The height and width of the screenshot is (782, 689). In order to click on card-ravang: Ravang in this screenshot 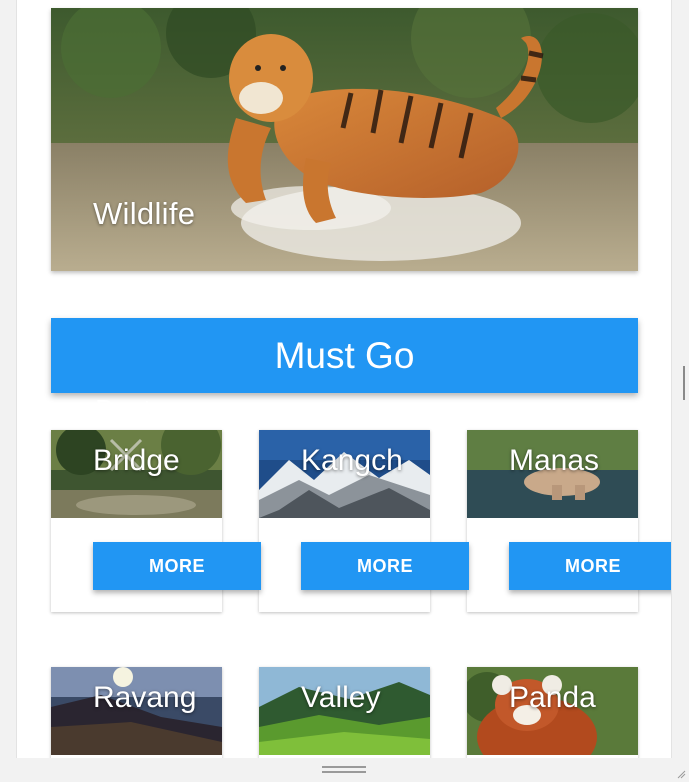, I will do `click(136, 712)`.